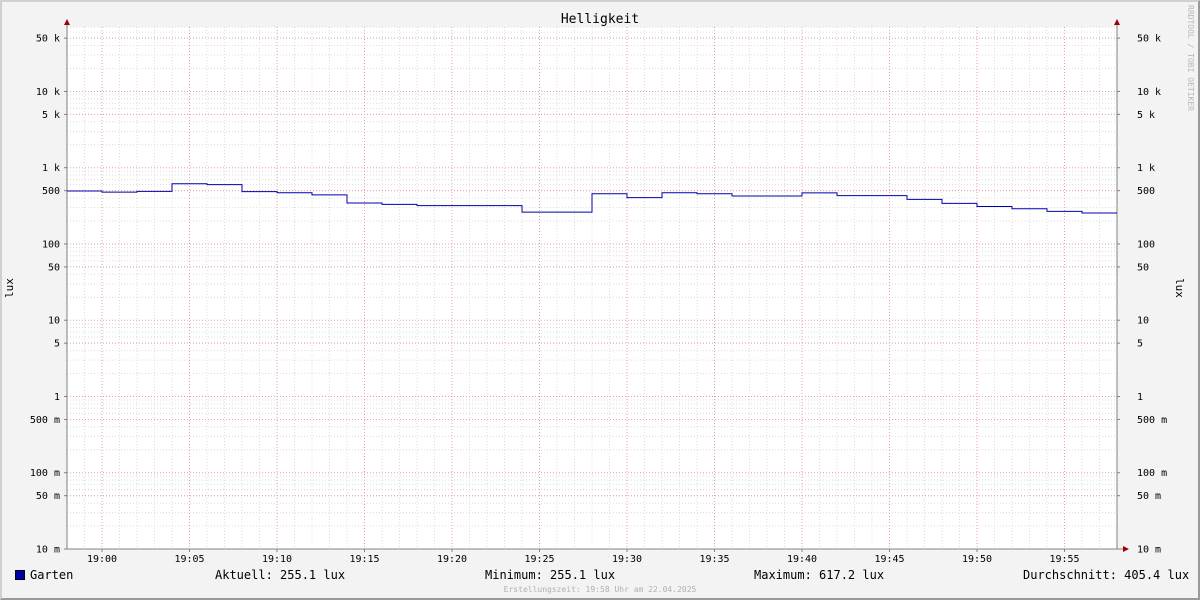 The height and width of the screenshot is (600, 1200). Describe the element at coordinates (48, 92) in the screenshot. I see `y-tick-label-left: 10 k` at that location.